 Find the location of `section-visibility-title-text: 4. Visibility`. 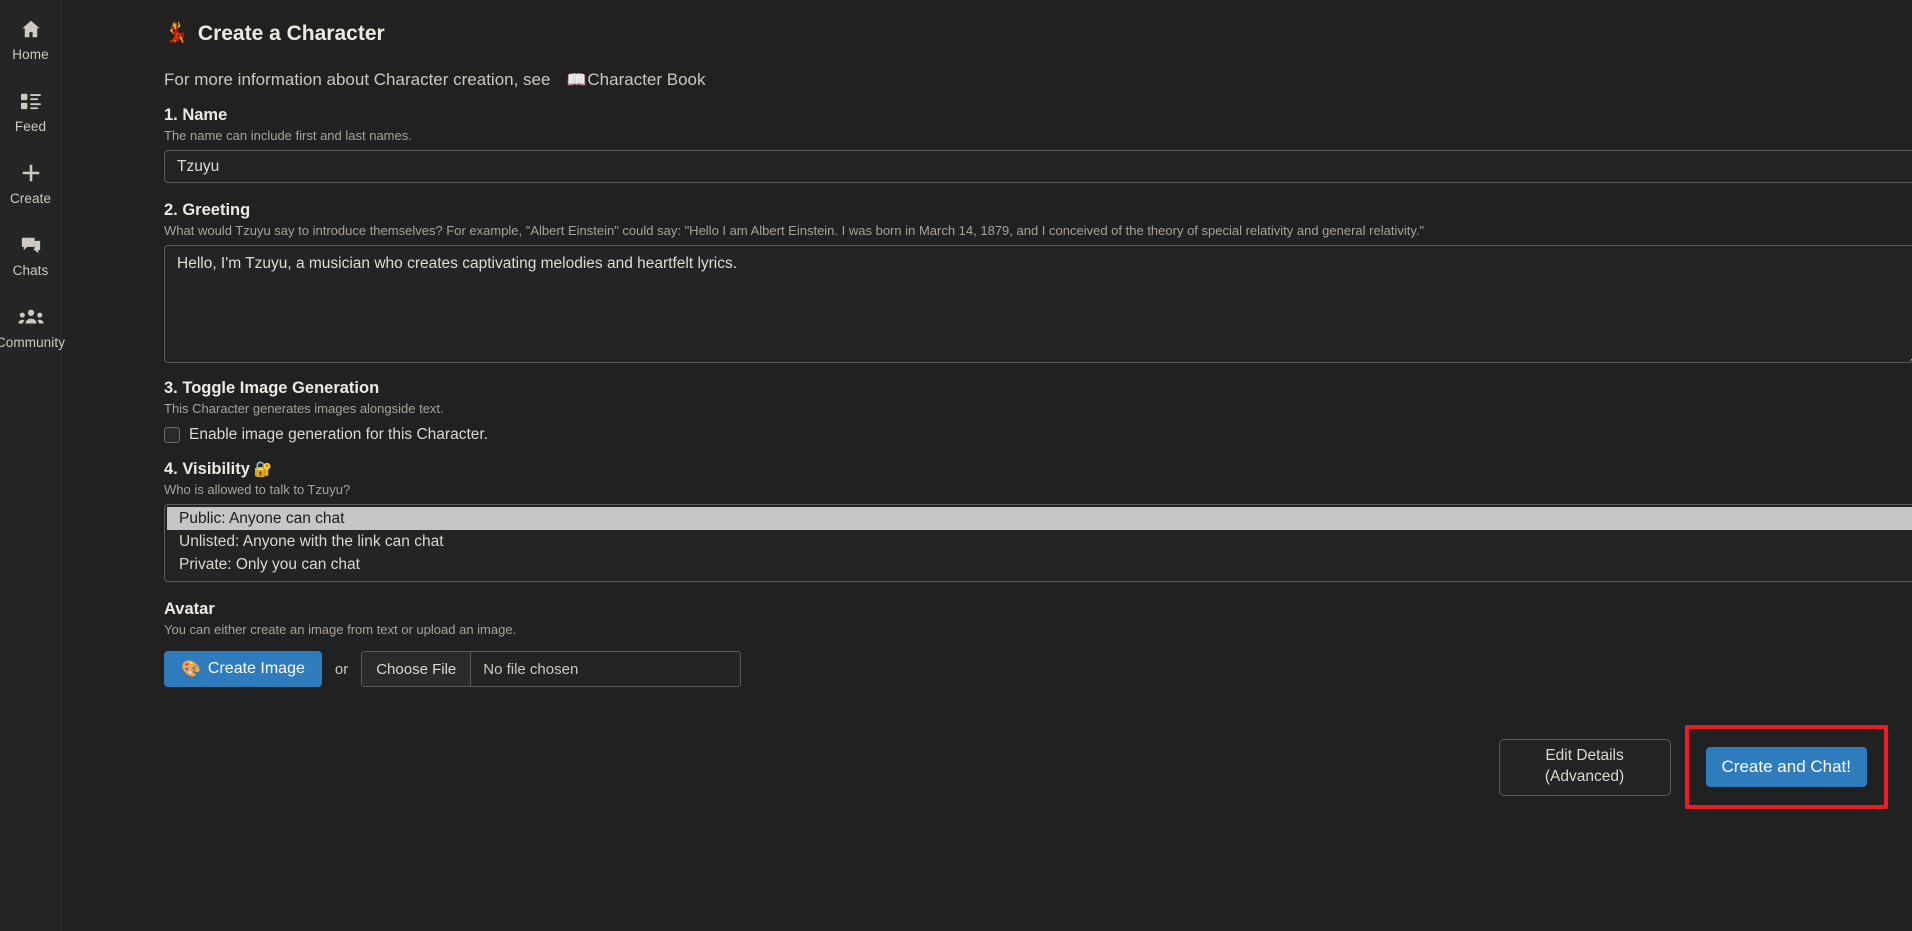

section-visibility-title-text: 4. Visibility is located at coordinates (207, 468).